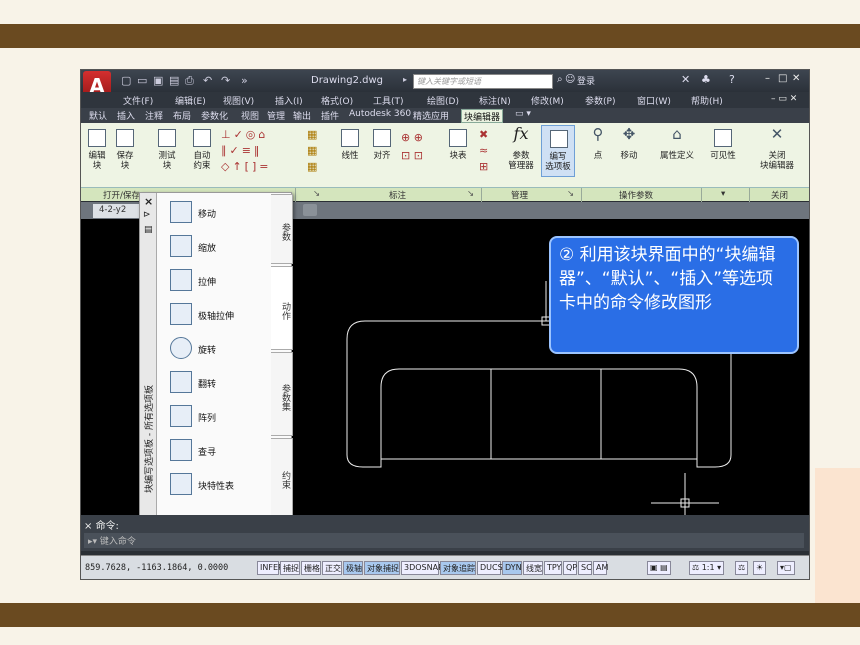 Image resolution: width=860 pixels, height=645 pixels. What do you see at coordinates (121, 195) in the screenshot?
I see `panel-open-save: 打开/保存` at bounding box center [121, 195].